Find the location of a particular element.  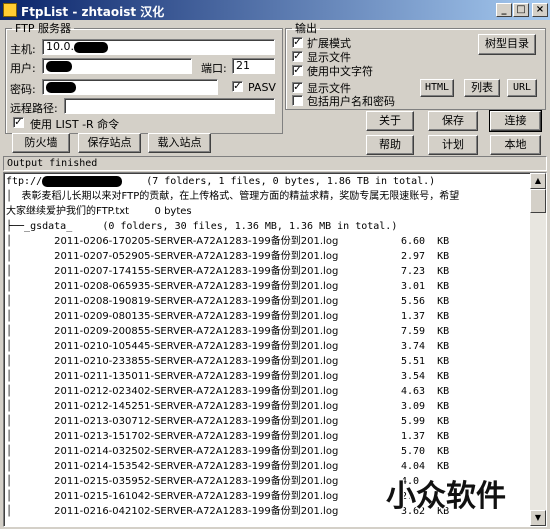

list-r-checkbox: ✓ is located at coordinates (18, 122).